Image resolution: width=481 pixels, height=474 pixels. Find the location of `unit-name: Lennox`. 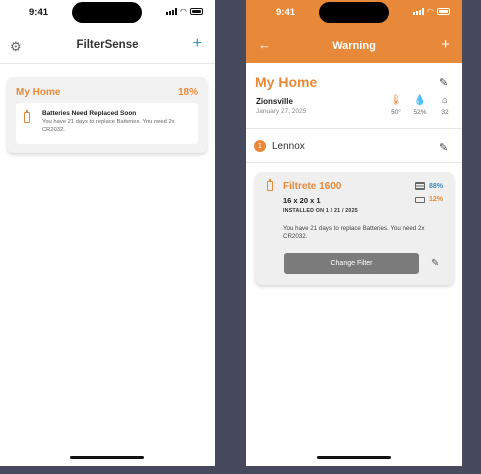

unit-name: Lennox is located at coordinates (288, 146).